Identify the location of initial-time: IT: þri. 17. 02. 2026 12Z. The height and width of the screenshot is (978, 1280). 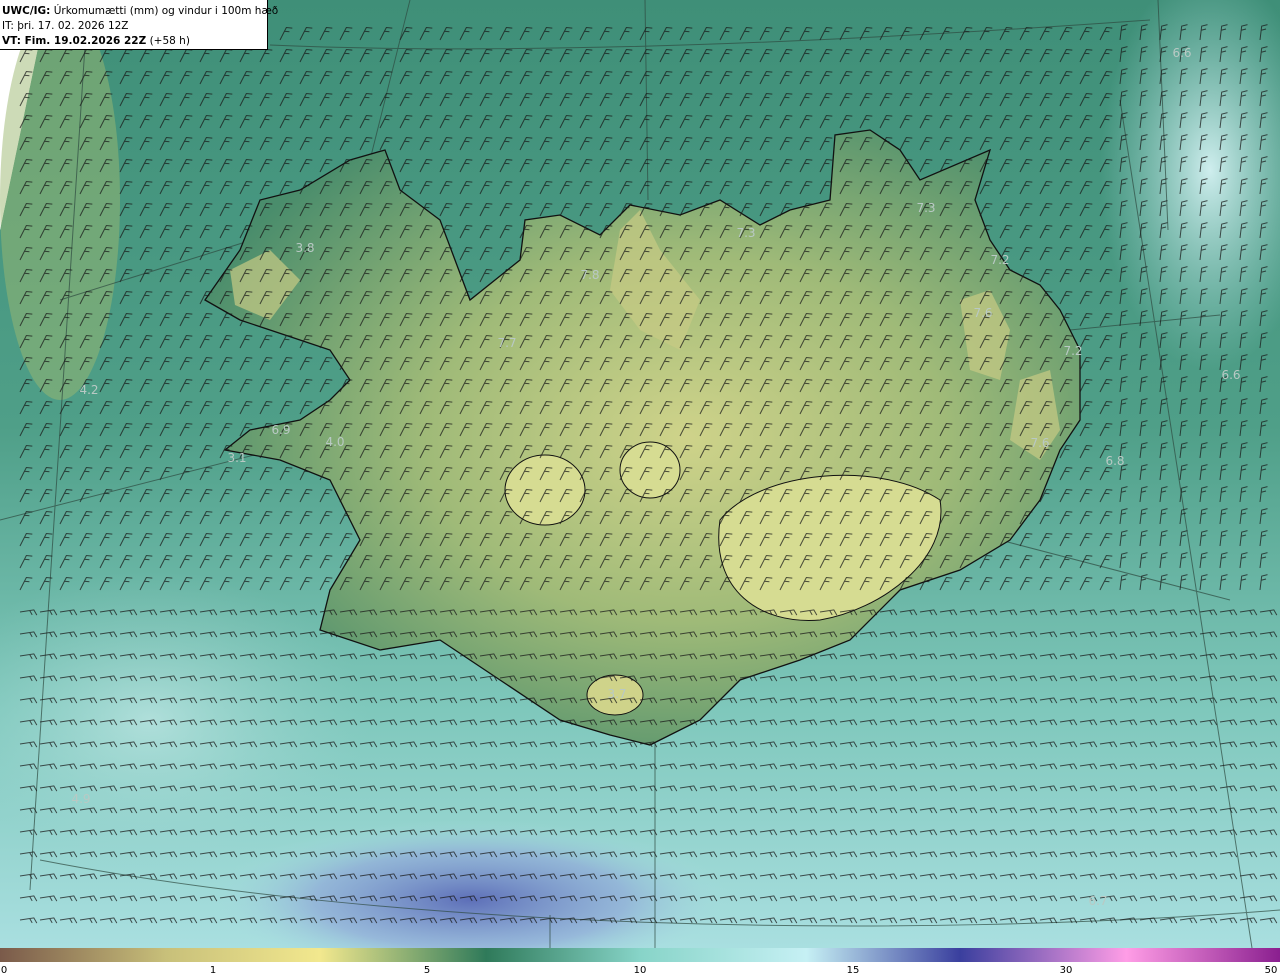
(65, 26).